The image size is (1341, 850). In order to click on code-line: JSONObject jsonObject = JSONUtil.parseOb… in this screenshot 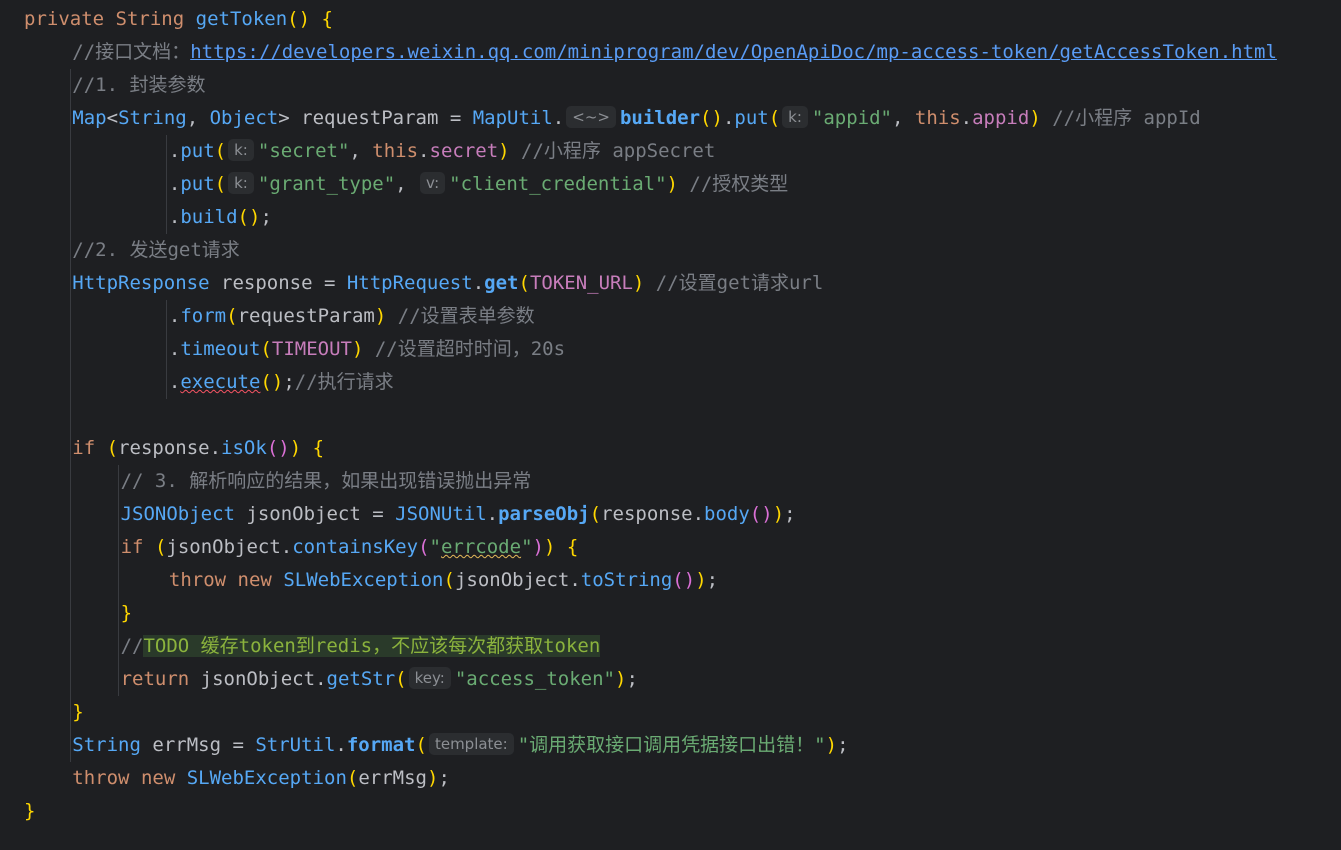, I will do `click(458, 514)`.